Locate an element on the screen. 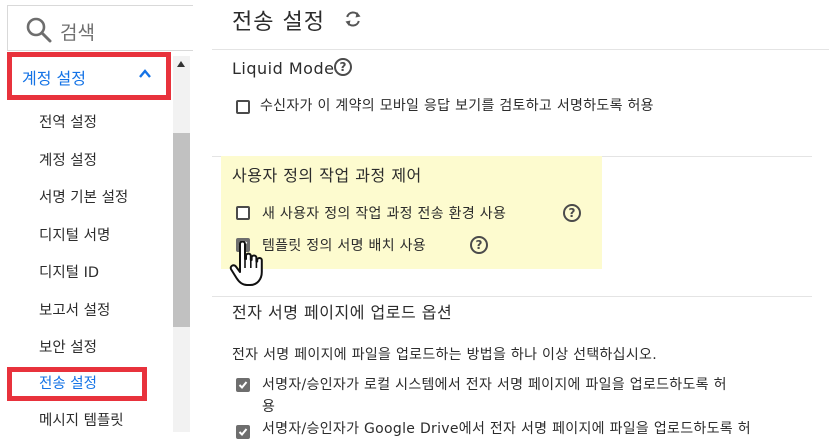  liquid-mode-option-label: 수신자가 이 계약의 모바일 응답 보기를 검토하고 서명하도록 허용 is located at coordinates (457, 106).